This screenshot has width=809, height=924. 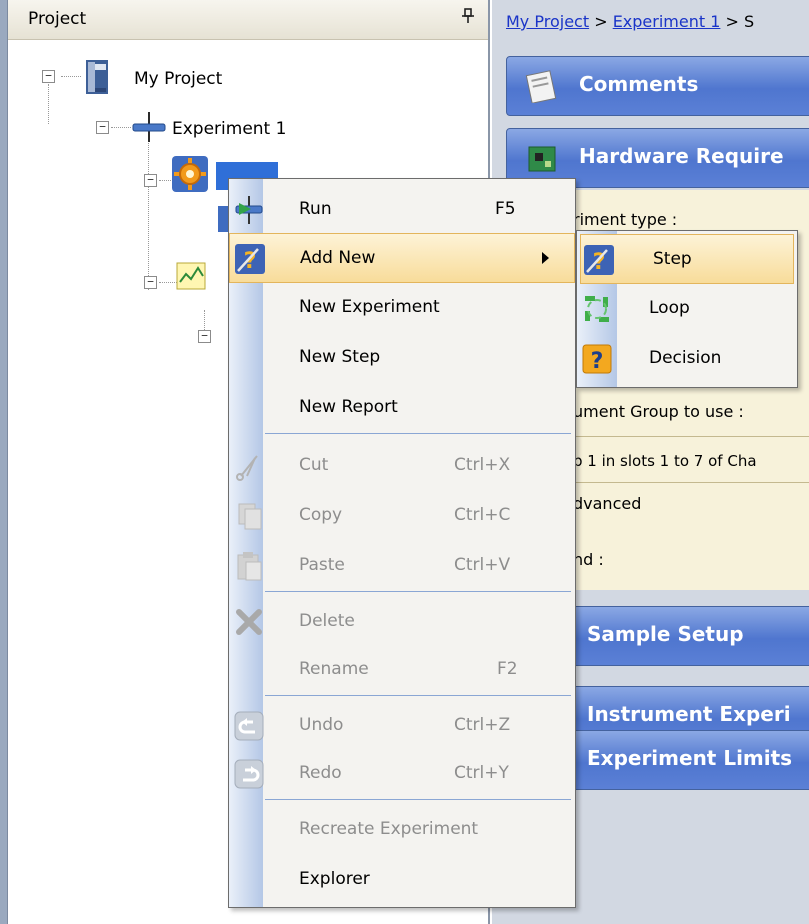 I want to click on pin-icon, so click(x=468, y=18).